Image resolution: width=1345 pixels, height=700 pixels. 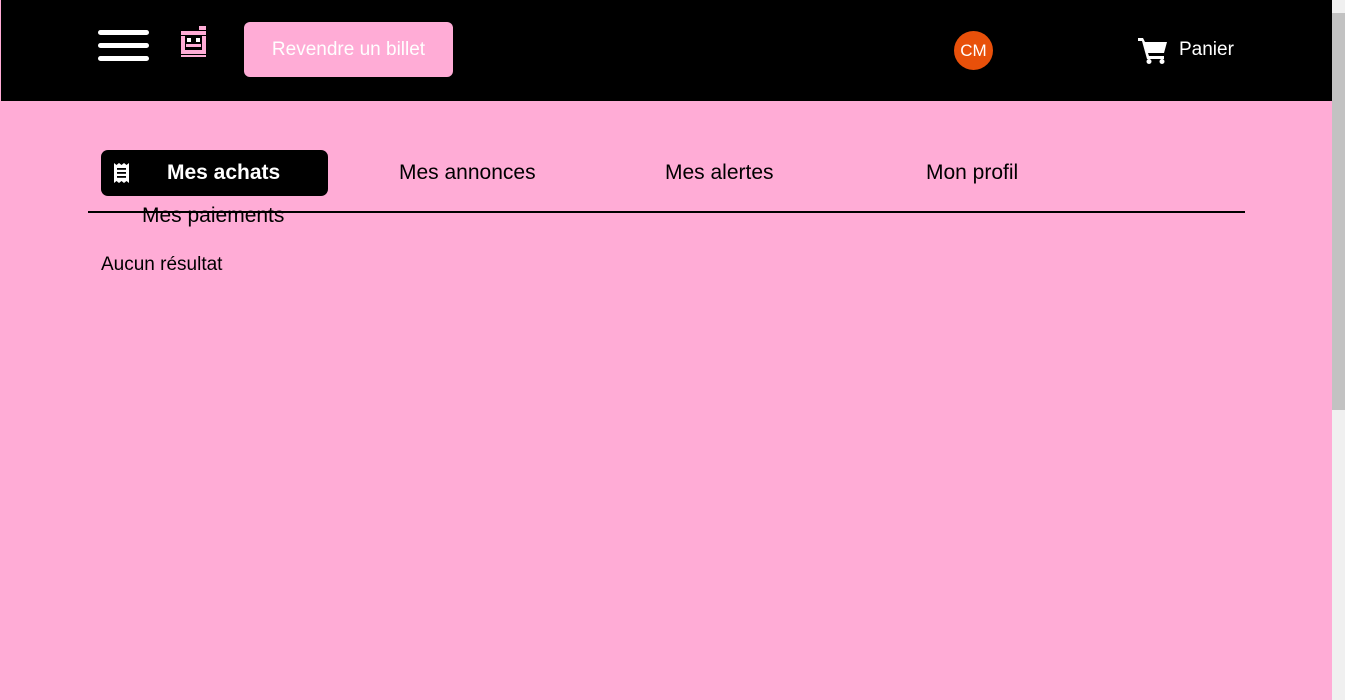 I want to click on cart-button: Panier, so click(x=1186, y=50).